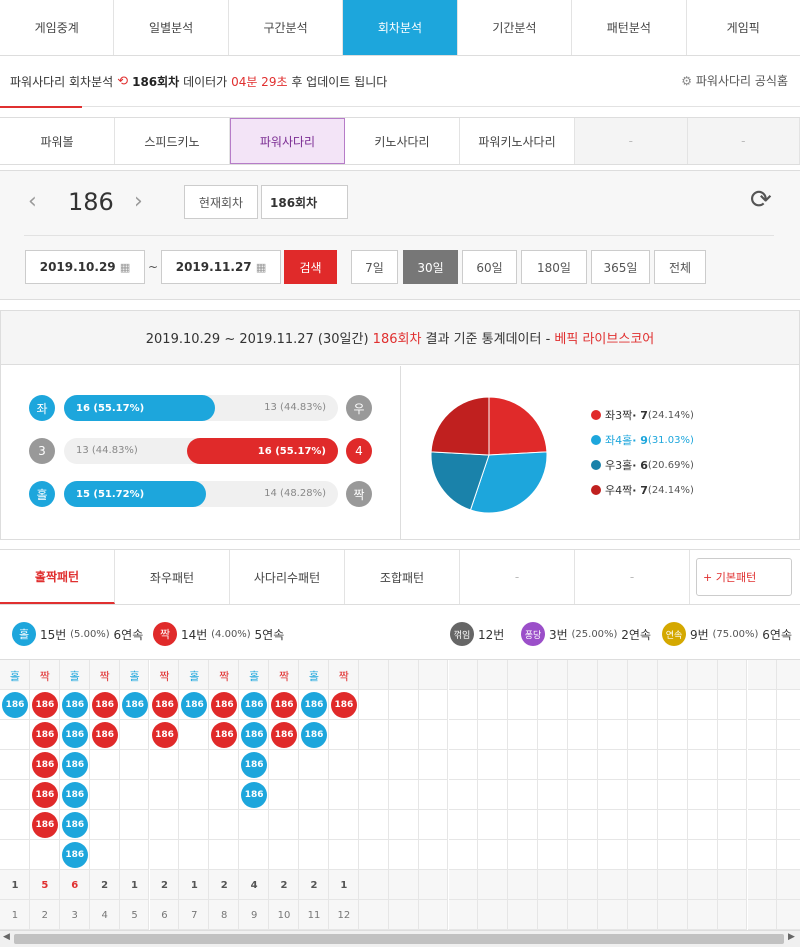  I want to click on continuous-summary: 연속 9번 (75.00%) 6연속, so click(727, 634).